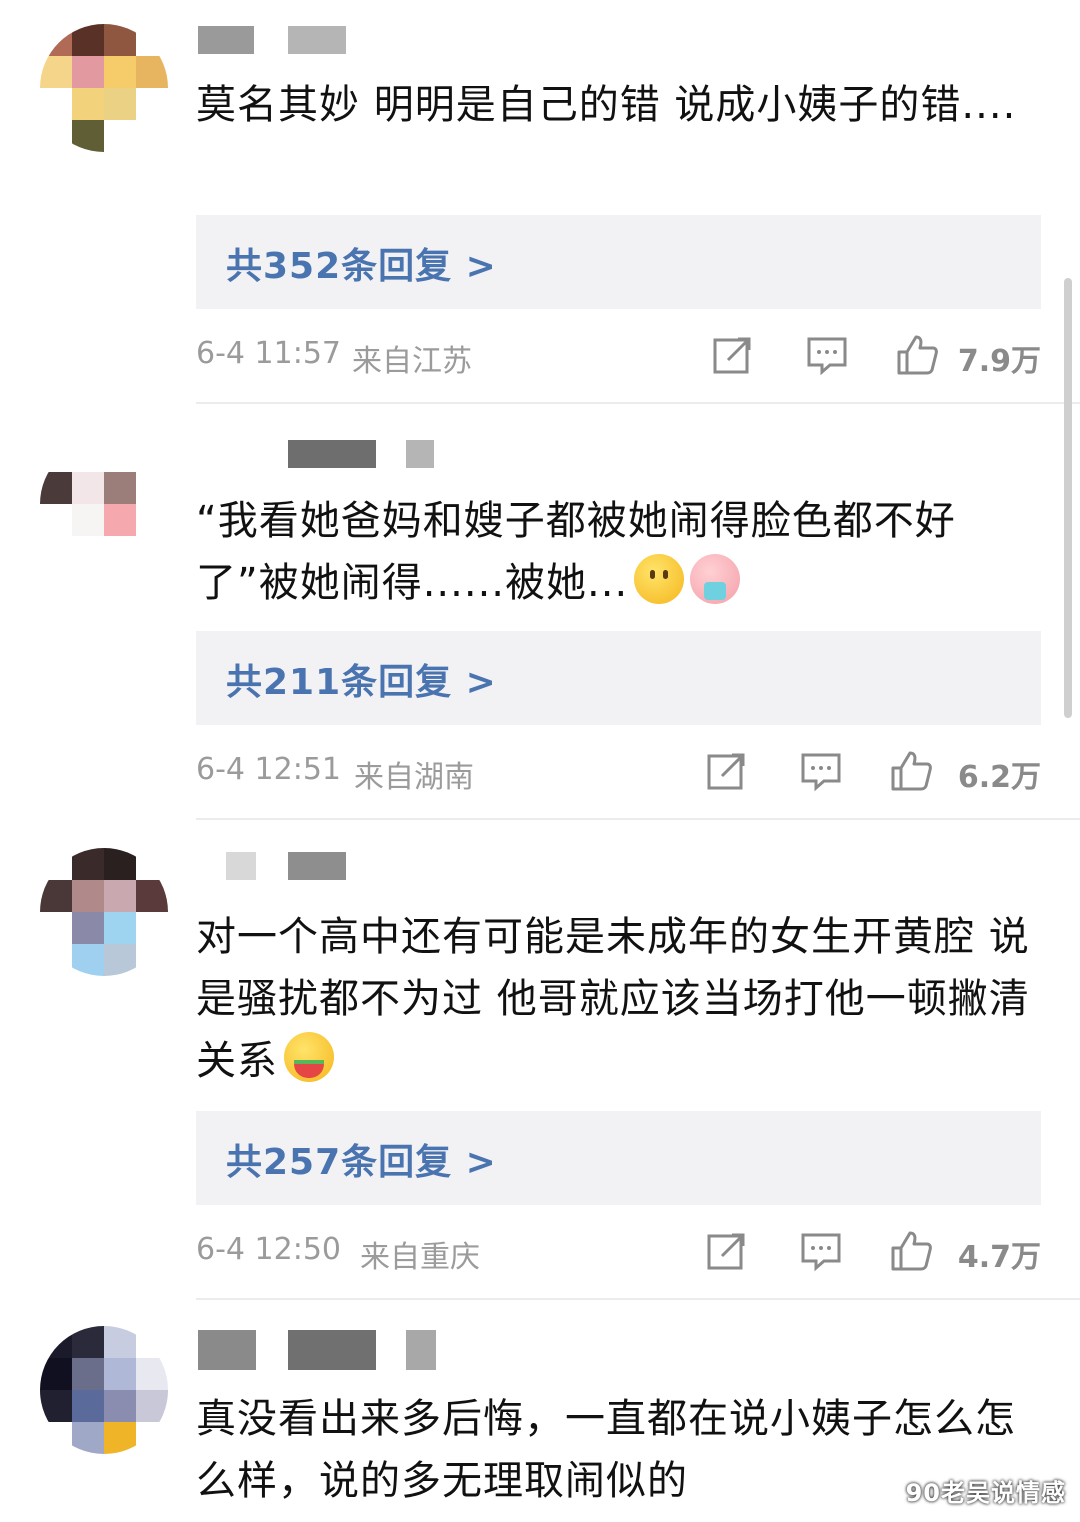 Image resolution: width=1080 pixels, height=1522 pixels. I want to click on timestamp: 6-4 12:50, so click(268, 1249).